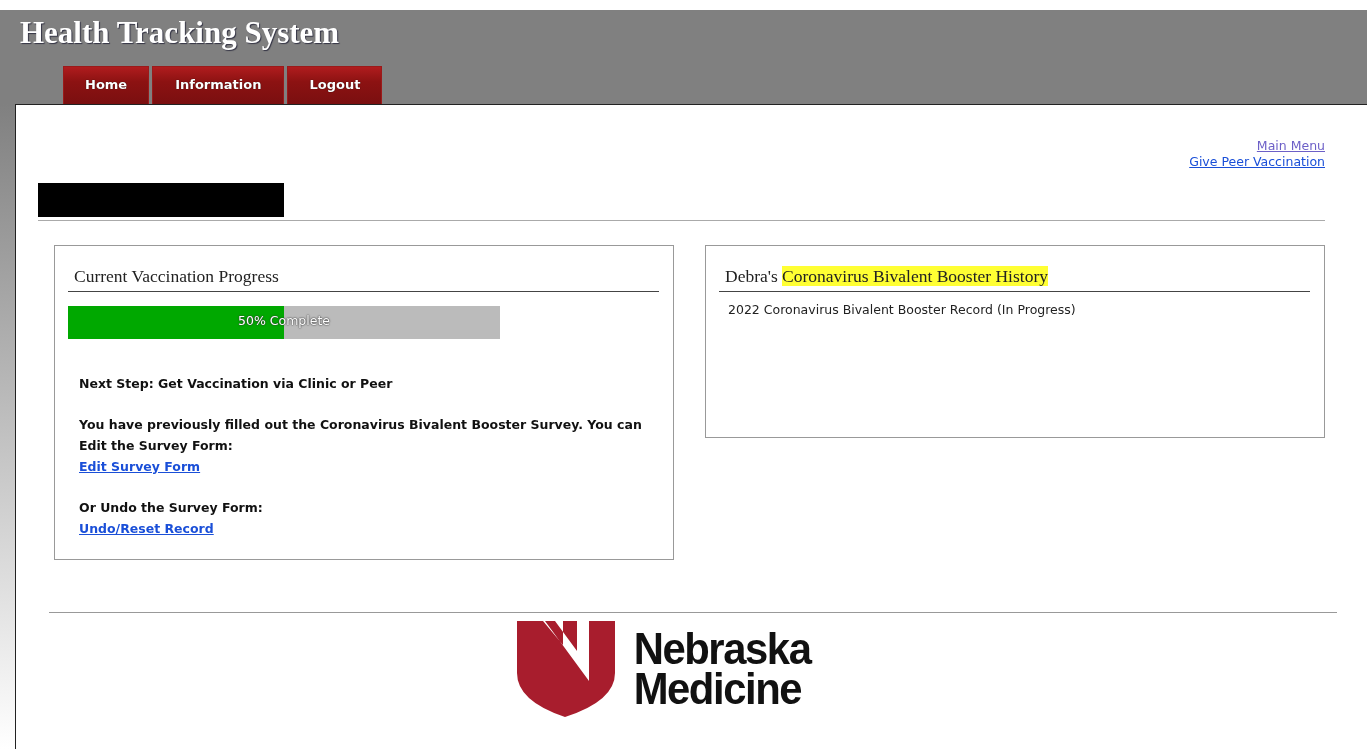 The width and height of the screenshot is (1367, 749). Describe the element at coordinates (236, 384) in the screenshot. I see `instruction-text: Next Step: Get Vaccination via Clinic or Peer` at that location.